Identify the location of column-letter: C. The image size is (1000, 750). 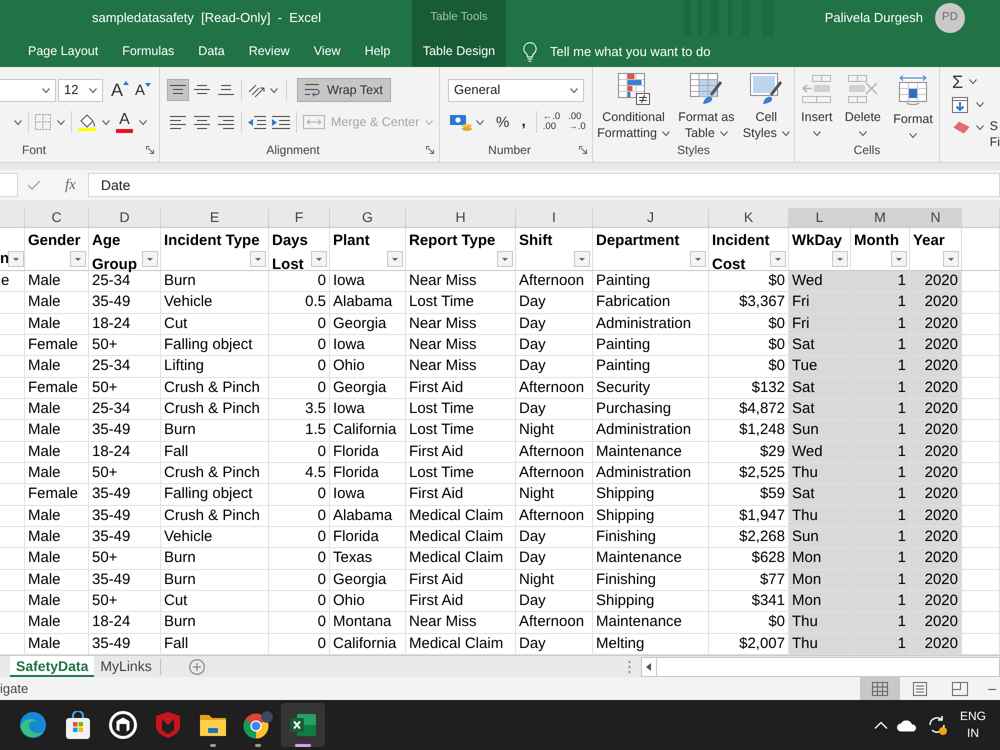
(57, 217).